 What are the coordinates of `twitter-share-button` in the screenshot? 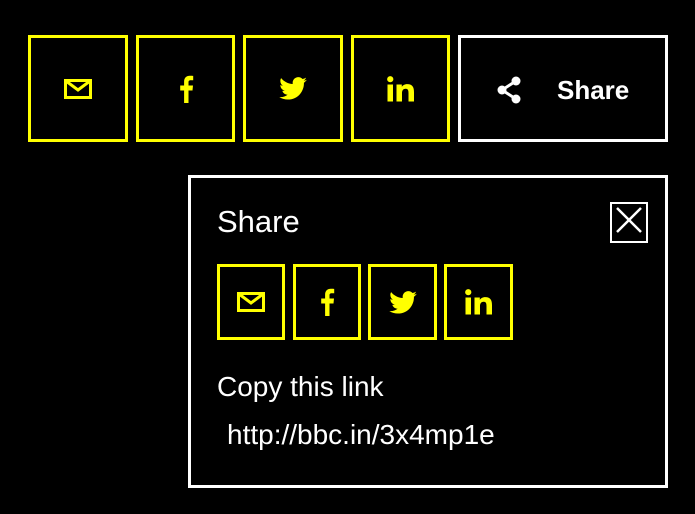 It's located at (293, 88).